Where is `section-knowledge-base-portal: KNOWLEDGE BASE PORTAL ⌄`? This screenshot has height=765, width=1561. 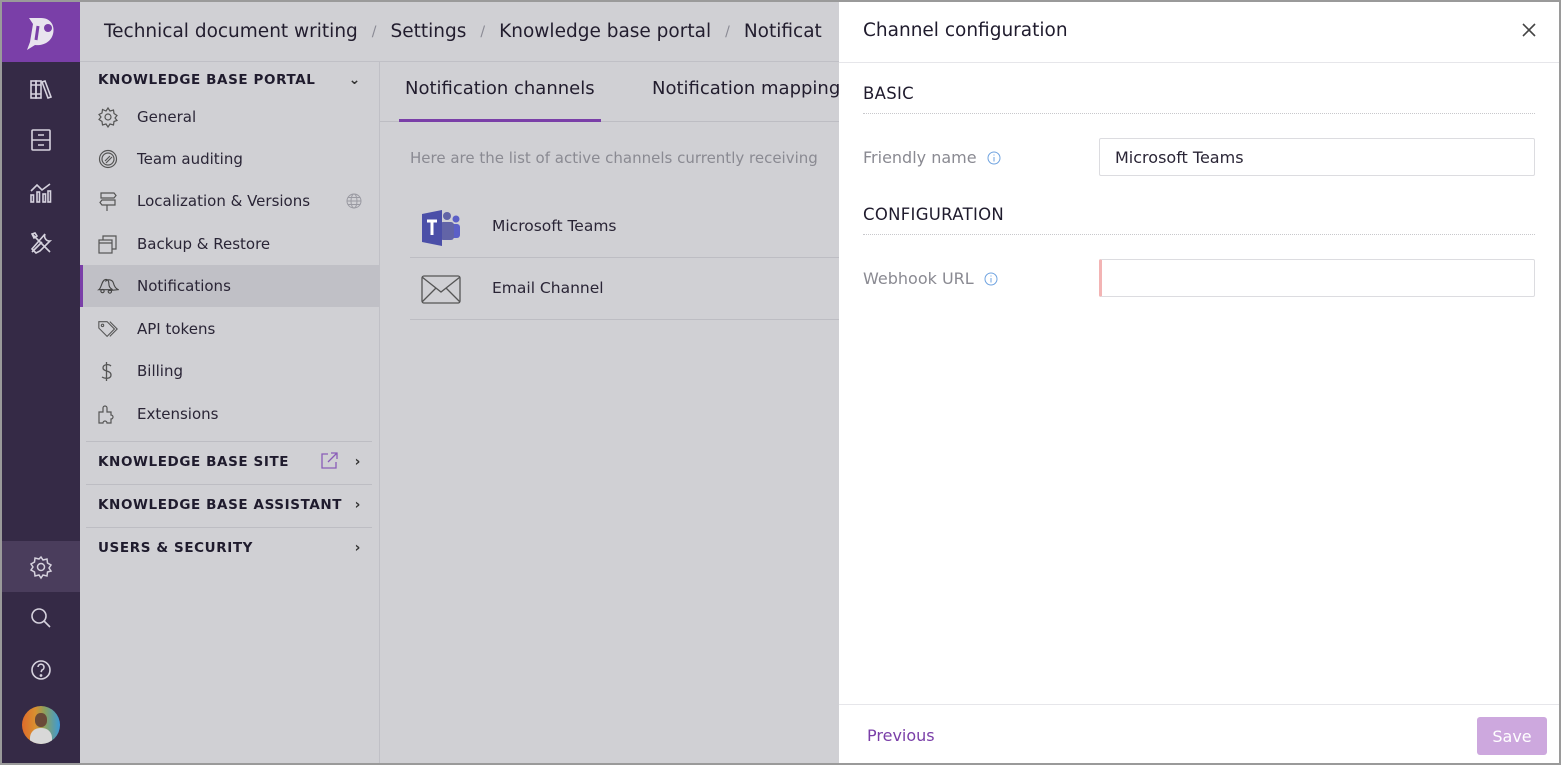
section-knowledge-base-portal: KNOWLEDGE BASE PORTAL ⌄ is located at coordinates (229, 80).